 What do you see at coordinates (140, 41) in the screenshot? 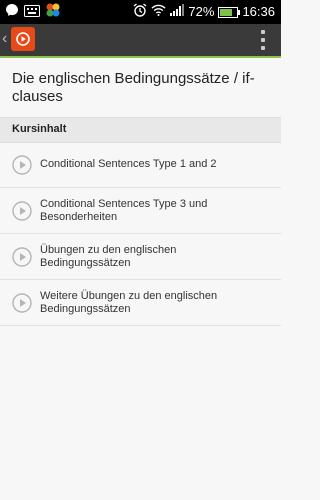
I see `app-bar: ‹` at bounding box center [140, 41].